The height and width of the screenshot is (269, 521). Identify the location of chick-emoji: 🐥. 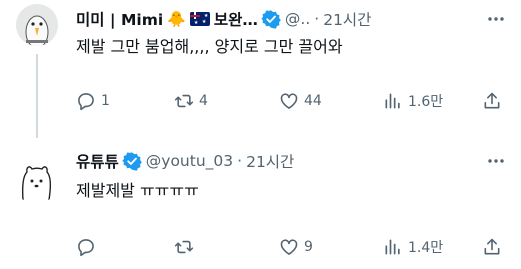
(176, 19).